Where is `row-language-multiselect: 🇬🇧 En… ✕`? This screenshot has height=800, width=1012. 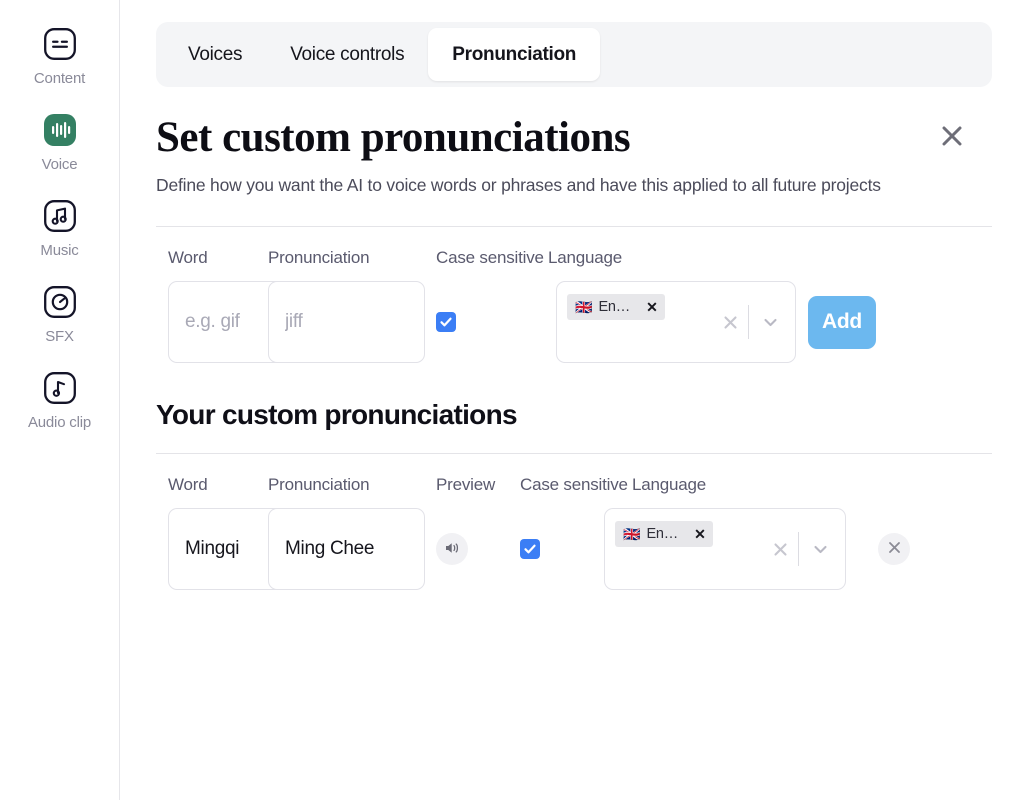 row-language-multiselect: 🇬🇧 En… ✕ is located at coordinates (725, 549).